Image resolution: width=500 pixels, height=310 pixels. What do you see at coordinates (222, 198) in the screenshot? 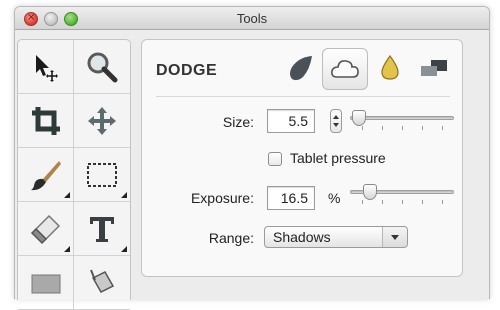
I see `exposure-label: Exposure:` at bounding box center [222, 198].